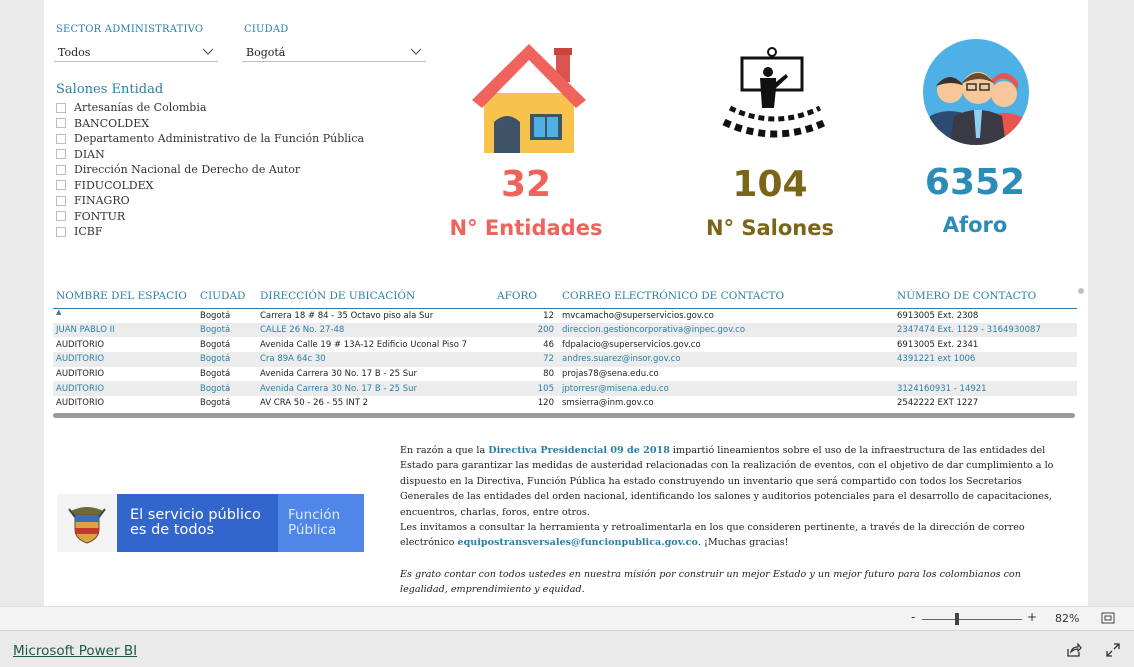 This screenshot has width=1134, height=667. What do you see at coordinates (102, 201) in the screenshot?
I see `slicer-item-label: FINAGRO` at bounding box center [102, 201].